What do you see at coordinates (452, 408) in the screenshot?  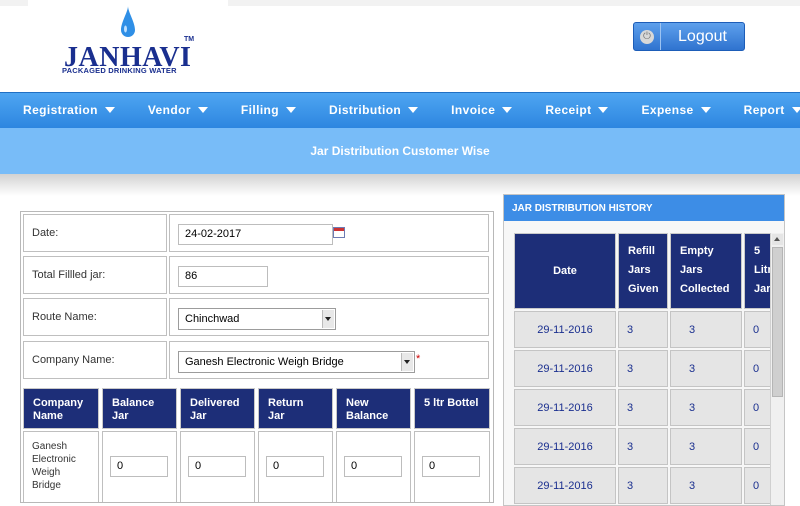 I see `col-header-5ltr: 5 ltr Bottel` at bounding box center [452, 408].